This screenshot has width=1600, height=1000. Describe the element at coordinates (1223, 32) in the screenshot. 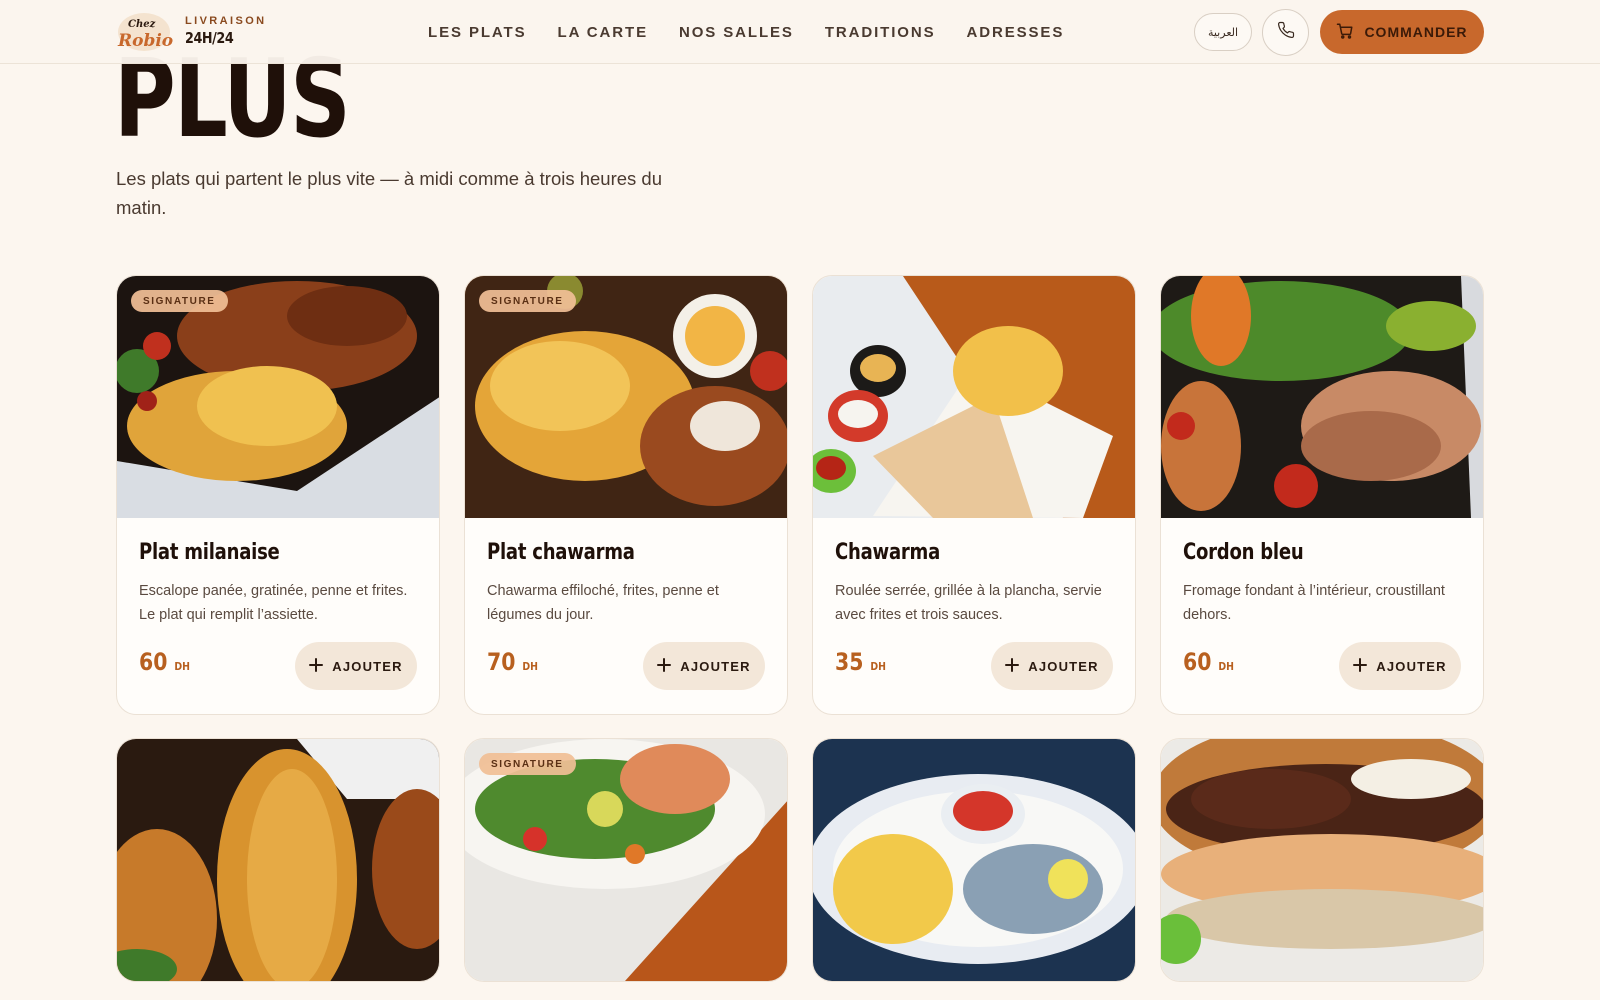

I see `language-button: العربية` at that location.